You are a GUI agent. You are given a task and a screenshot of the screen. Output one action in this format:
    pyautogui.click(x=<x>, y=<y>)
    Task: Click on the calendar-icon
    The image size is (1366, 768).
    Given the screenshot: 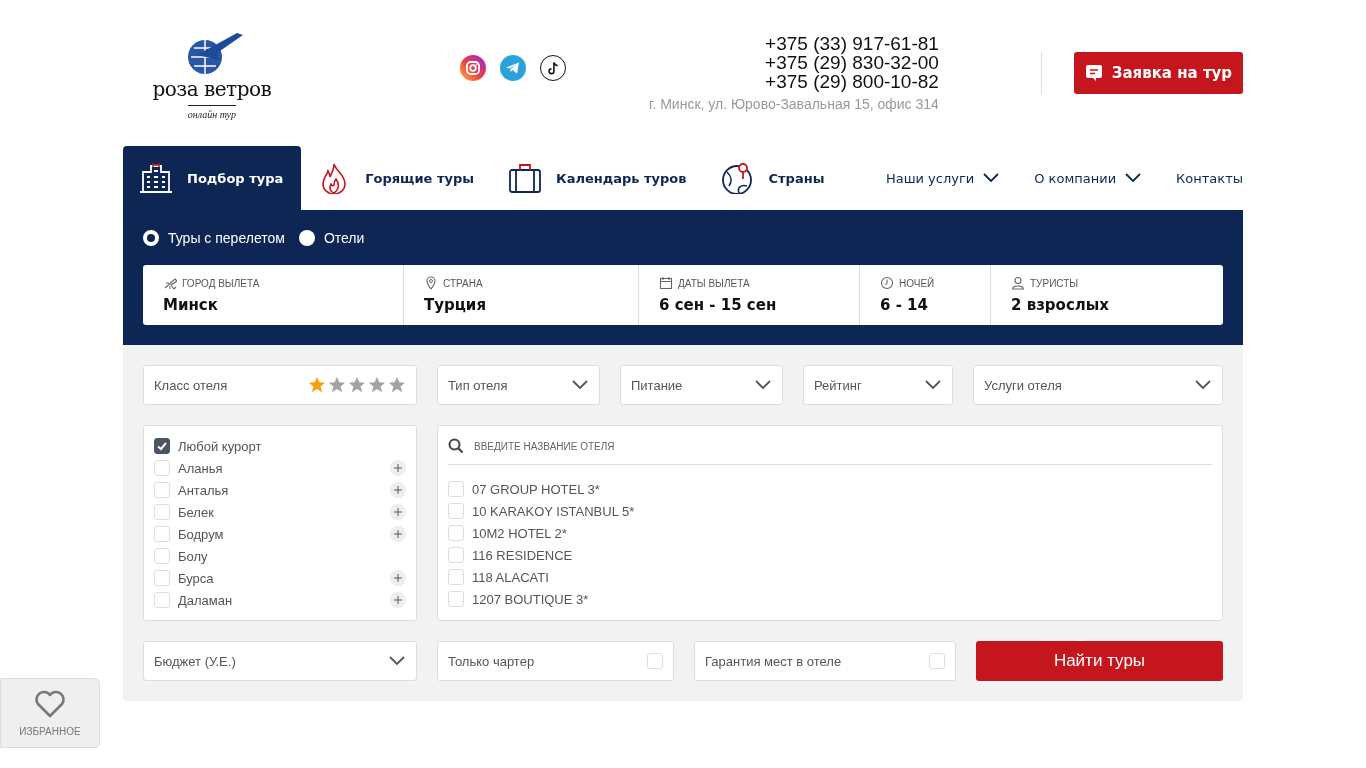 What is the action you would take?
    pyautogui.click(x=666, y=283)
    